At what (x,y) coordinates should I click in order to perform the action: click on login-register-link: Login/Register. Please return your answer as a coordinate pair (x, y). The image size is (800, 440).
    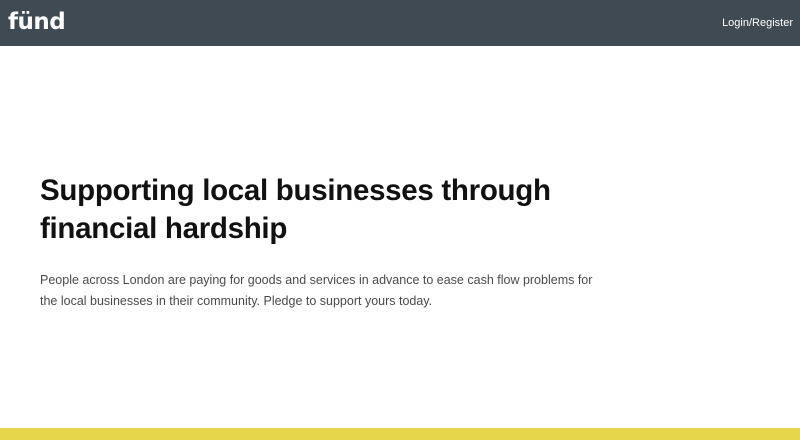
    Looking at the image, I should click on (757, 23).